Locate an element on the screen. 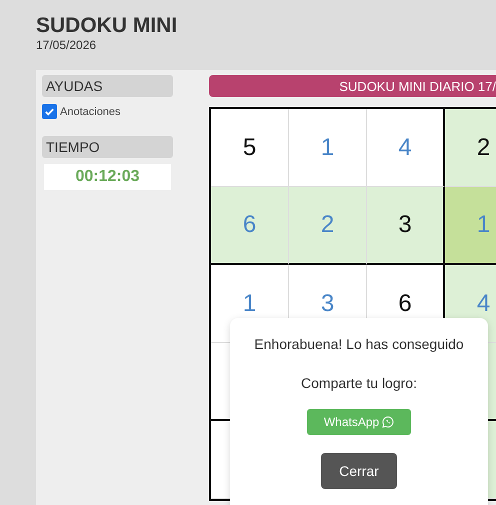  share-label: Comparte tu logro: is located at coordinates (359, 383).